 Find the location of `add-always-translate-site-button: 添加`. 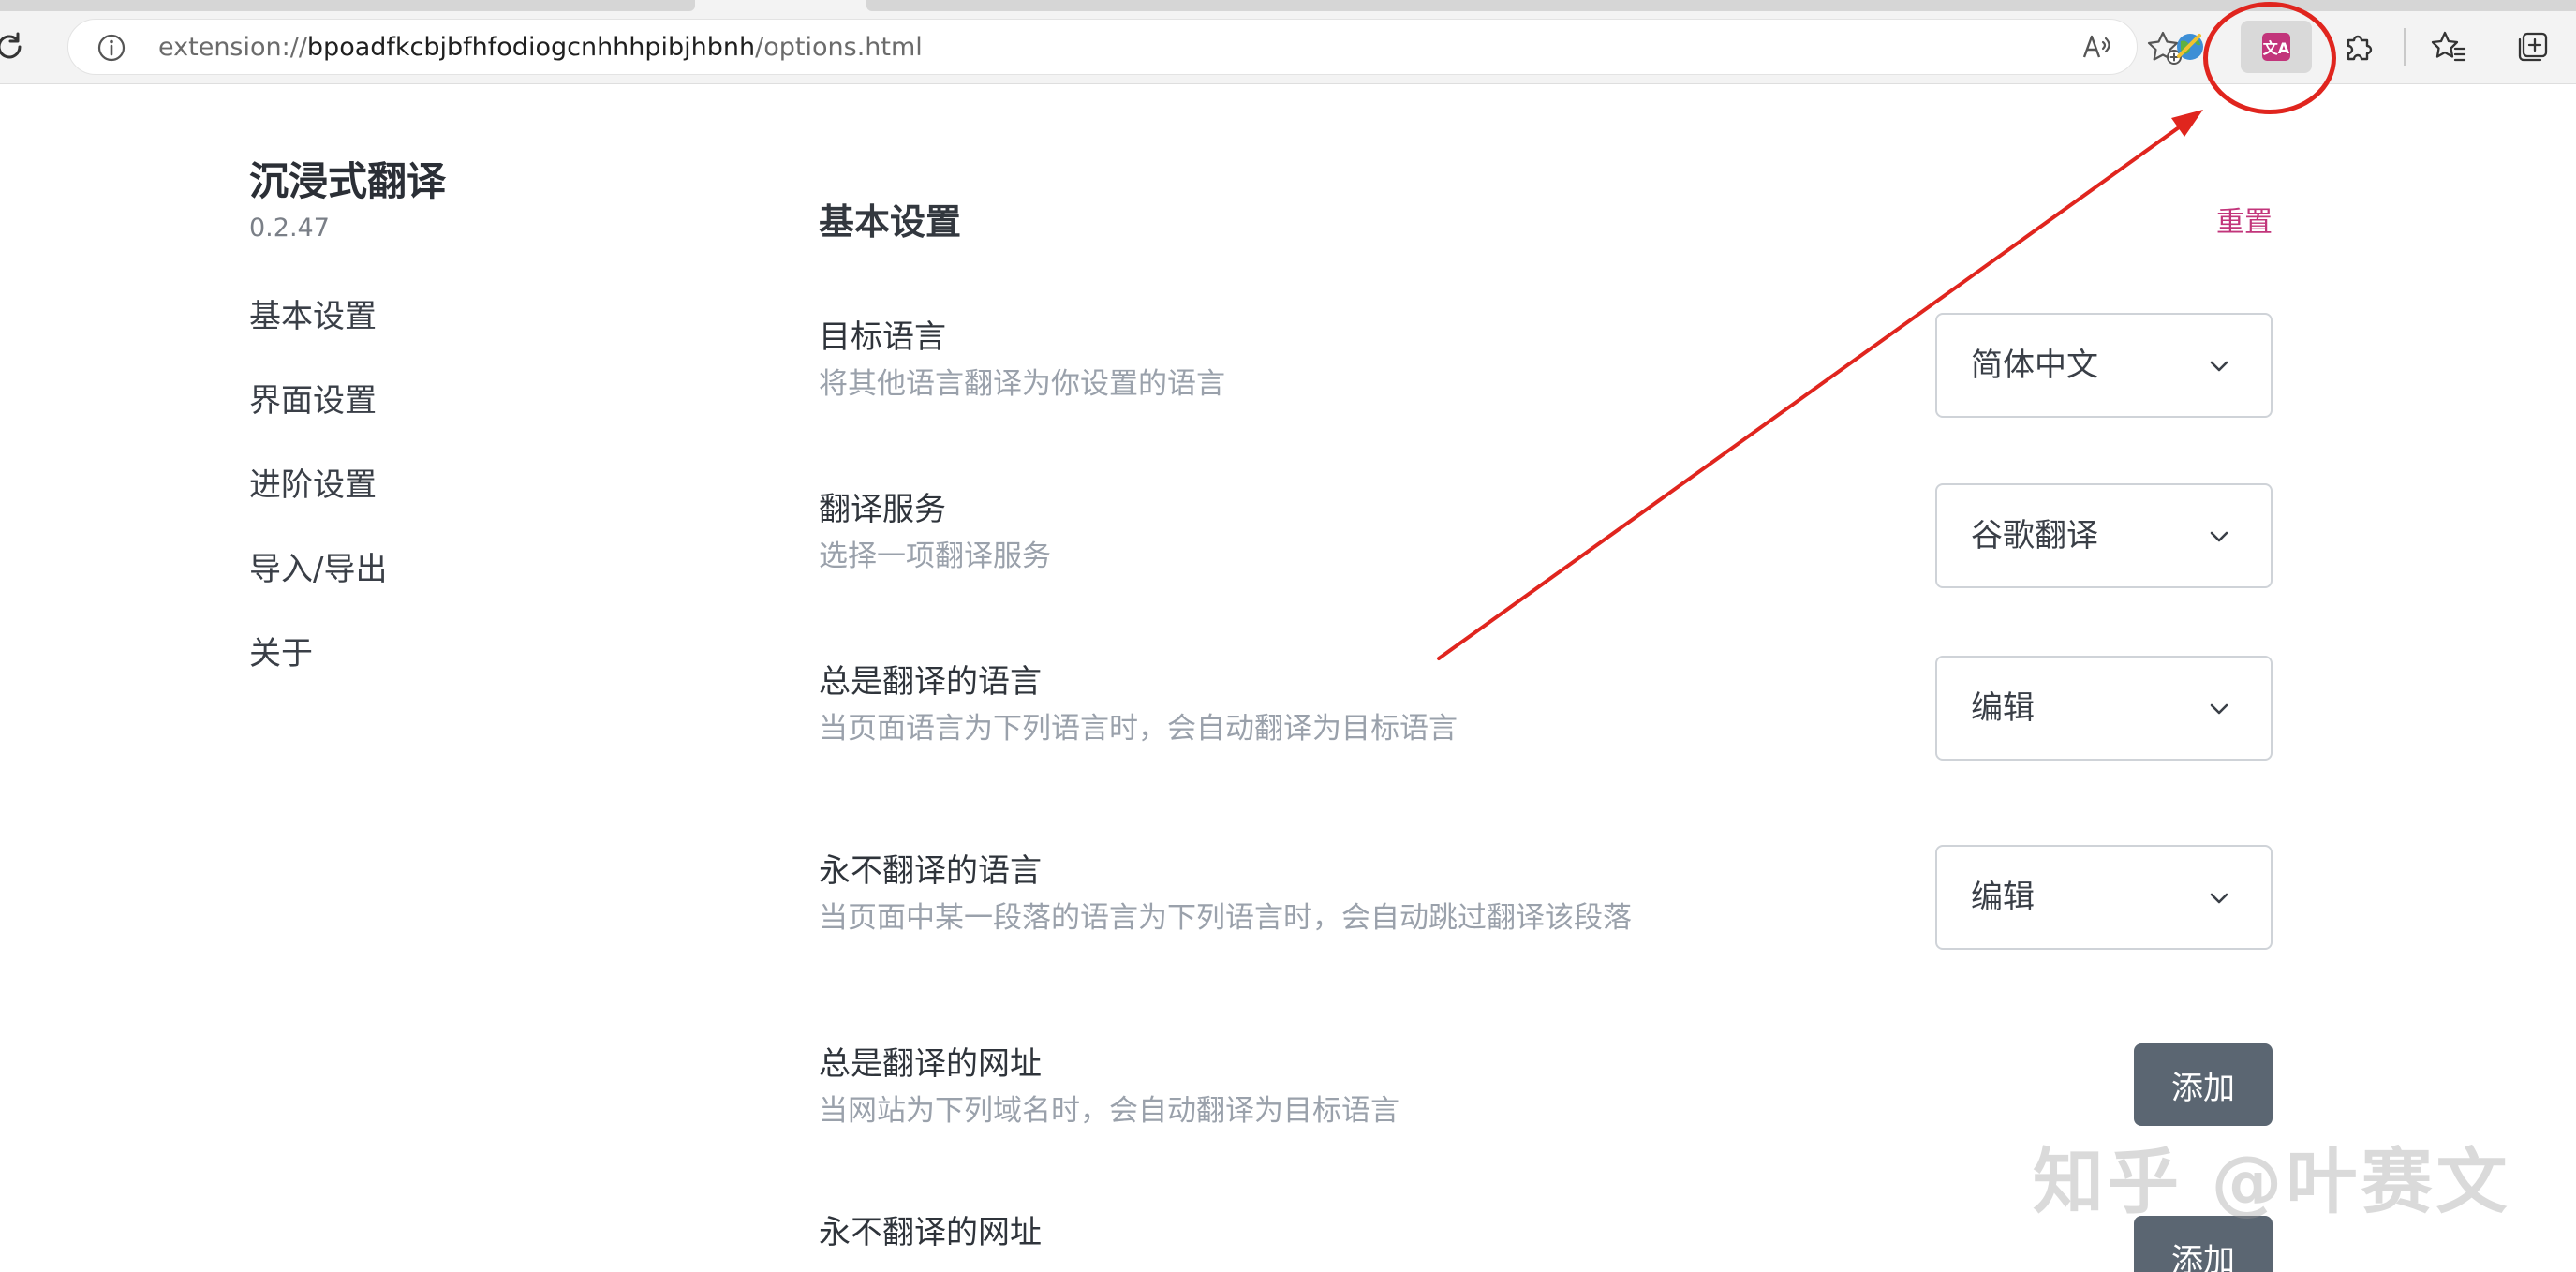

add-always-translate-site-button: 添加 is located at coordinates (2203, 1085).